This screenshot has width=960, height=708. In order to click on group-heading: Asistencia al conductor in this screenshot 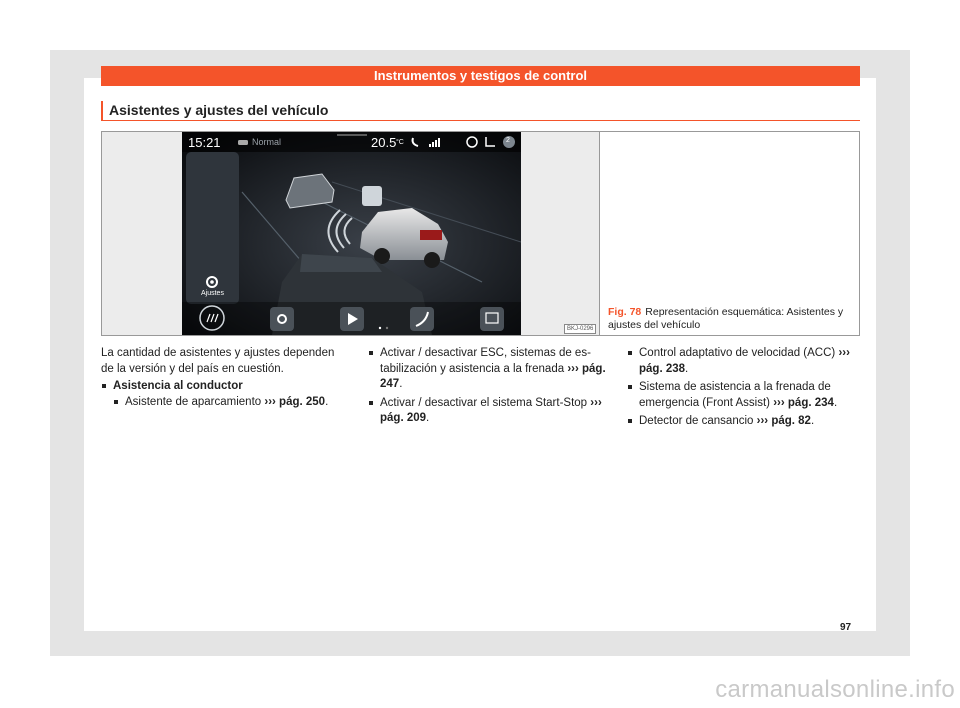, I will do `click(221, 387)`.